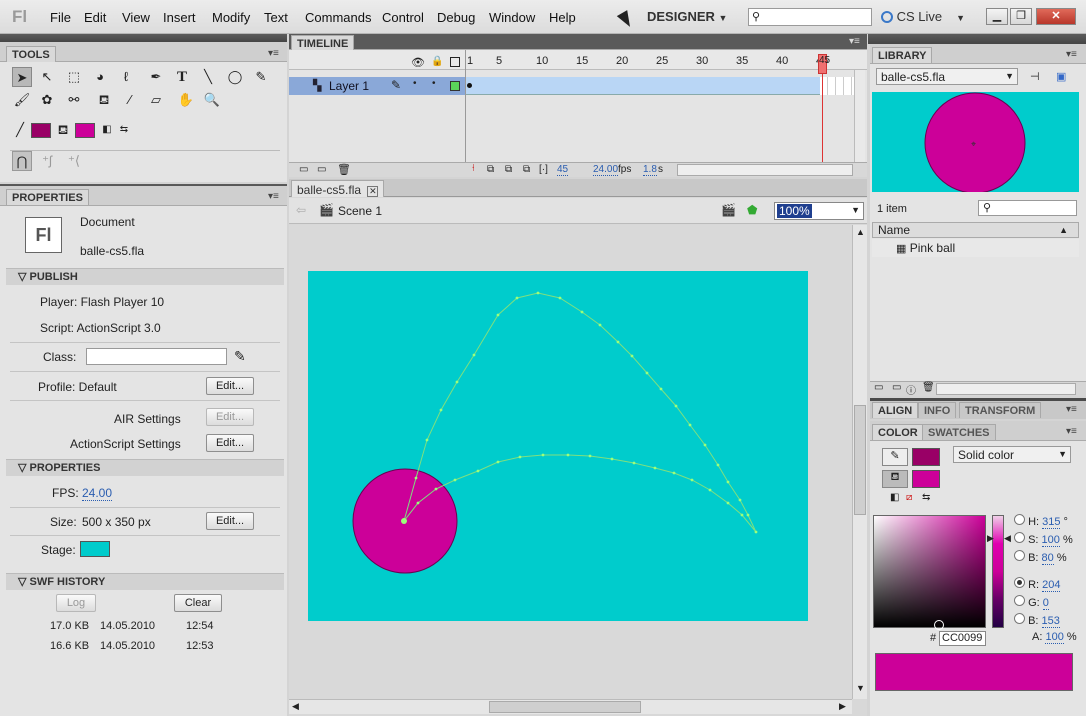 This screenshot has width=1086, height=716. I want to click on 3d-rotation-tool-icon: ◕, so click(100, 77).